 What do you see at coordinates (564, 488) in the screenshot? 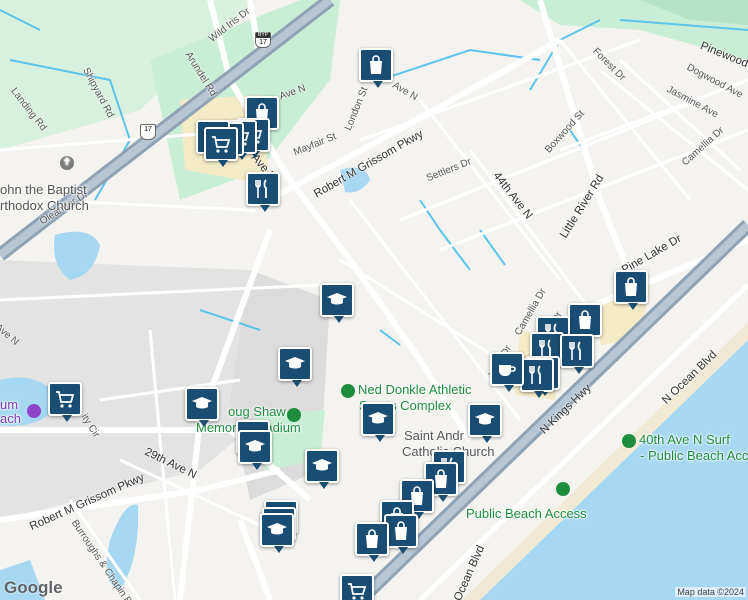
I see `beach-tree-icon` at bounding box center [564, 488].